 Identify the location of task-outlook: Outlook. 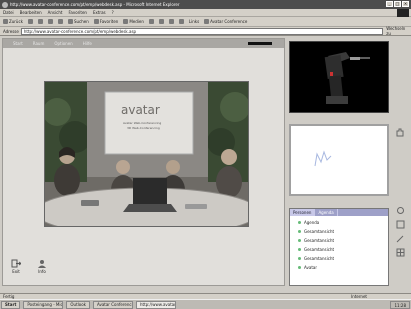
(78, 304).